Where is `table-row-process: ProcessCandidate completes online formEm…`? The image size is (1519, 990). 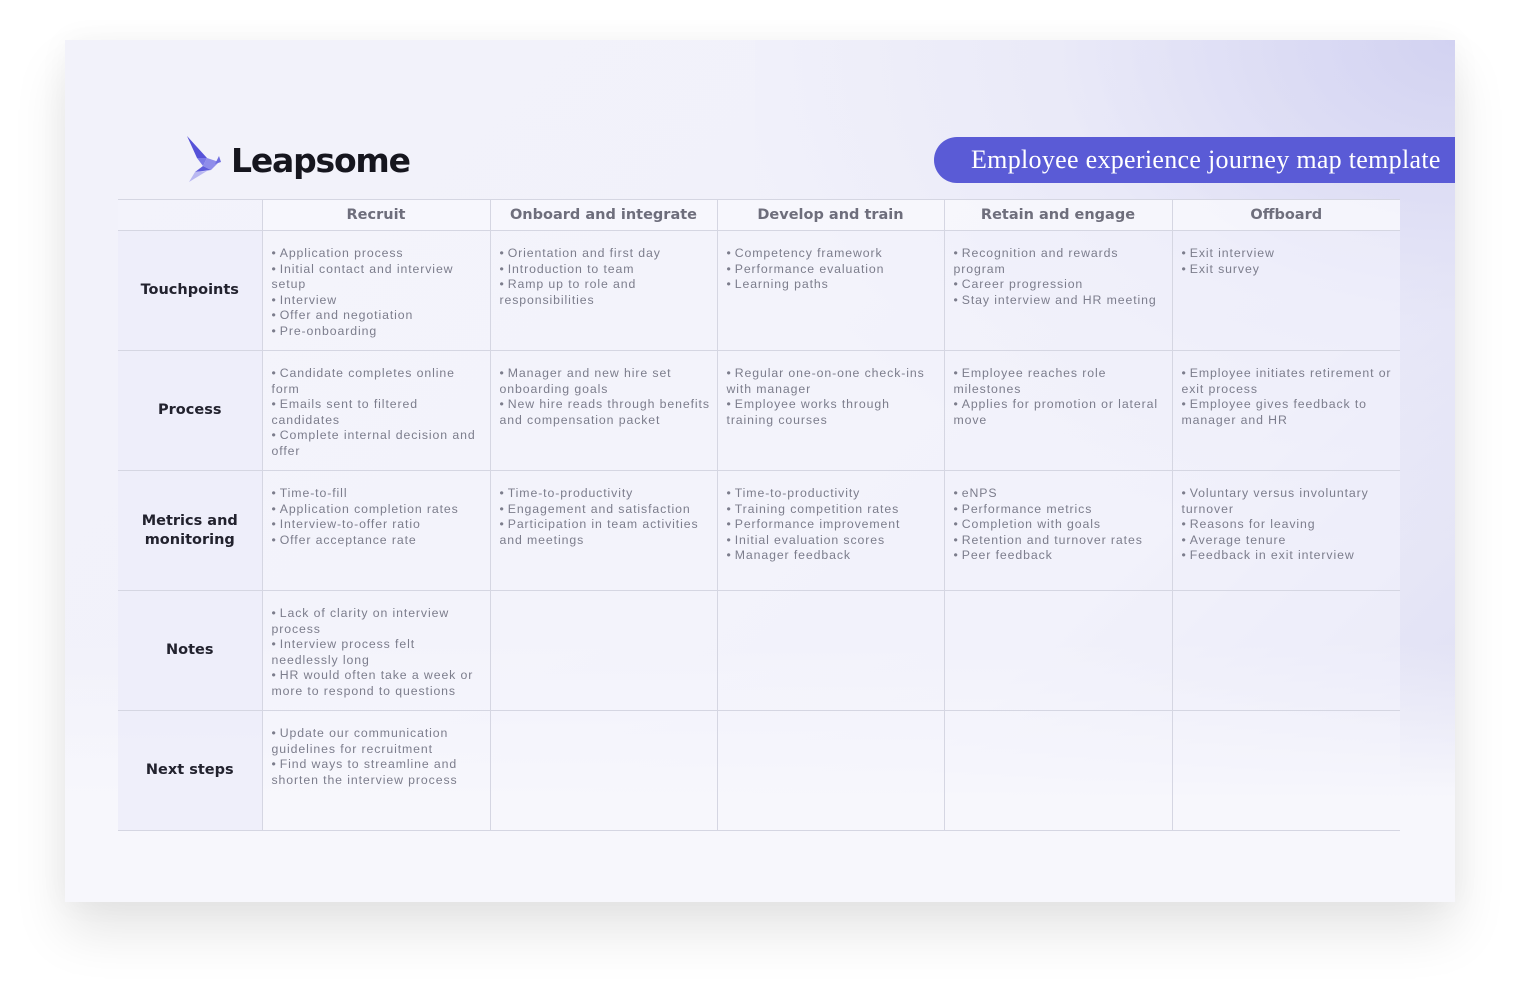 table-row-process: ProcessCandidate completes online formEm… is located at coordinates (759, 410).